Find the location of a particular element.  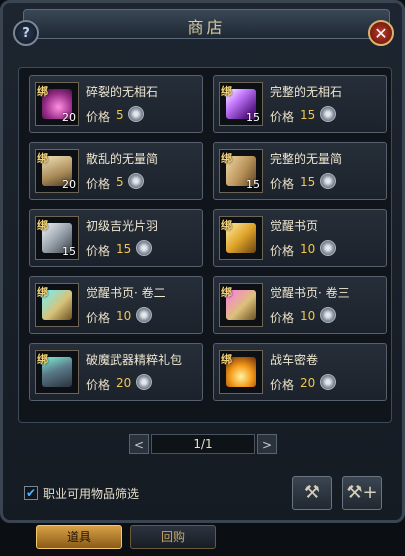

next-page-button: > is located at coordinates (267, 444).